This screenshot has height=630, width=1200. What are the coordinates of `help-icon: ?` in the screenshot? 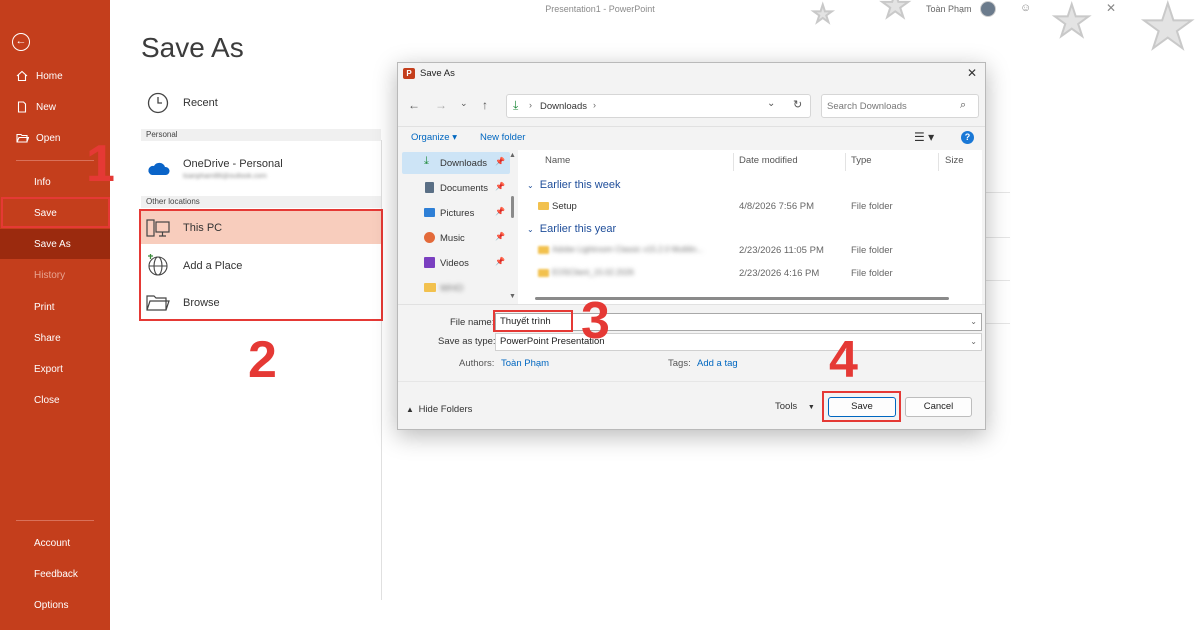 It's located at (967, 137).